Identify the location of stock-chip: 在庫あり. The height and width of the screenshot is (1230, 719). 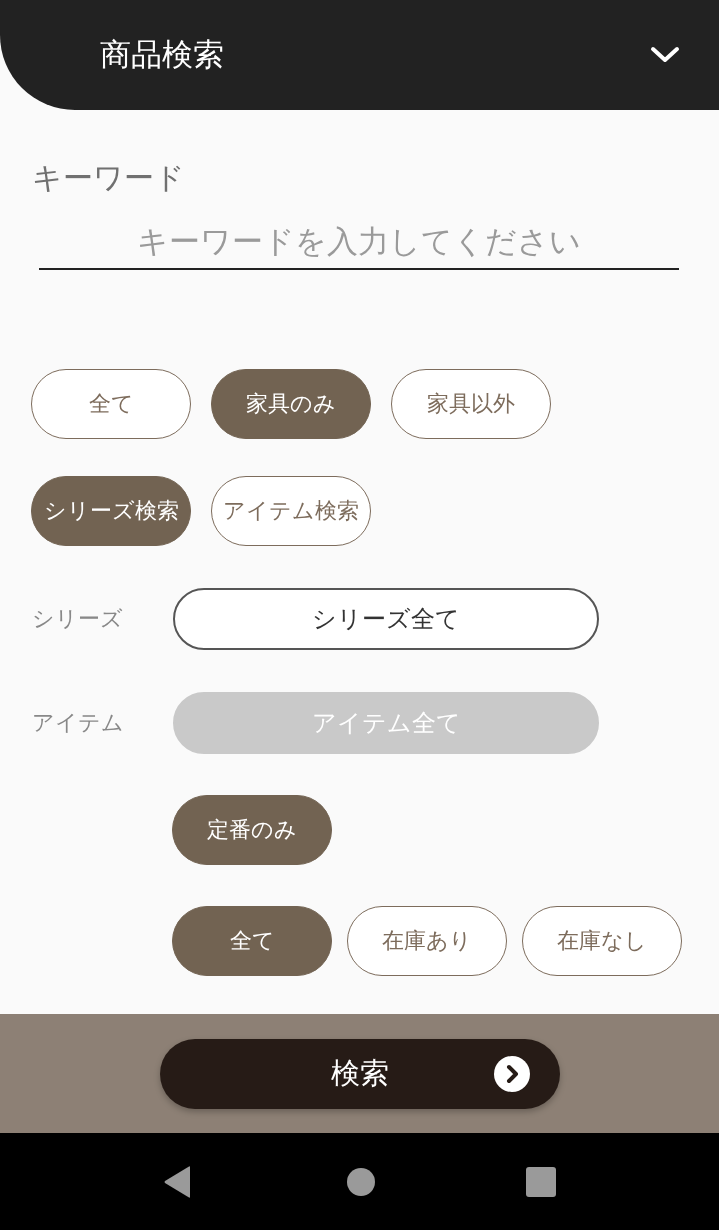
(427, 941).